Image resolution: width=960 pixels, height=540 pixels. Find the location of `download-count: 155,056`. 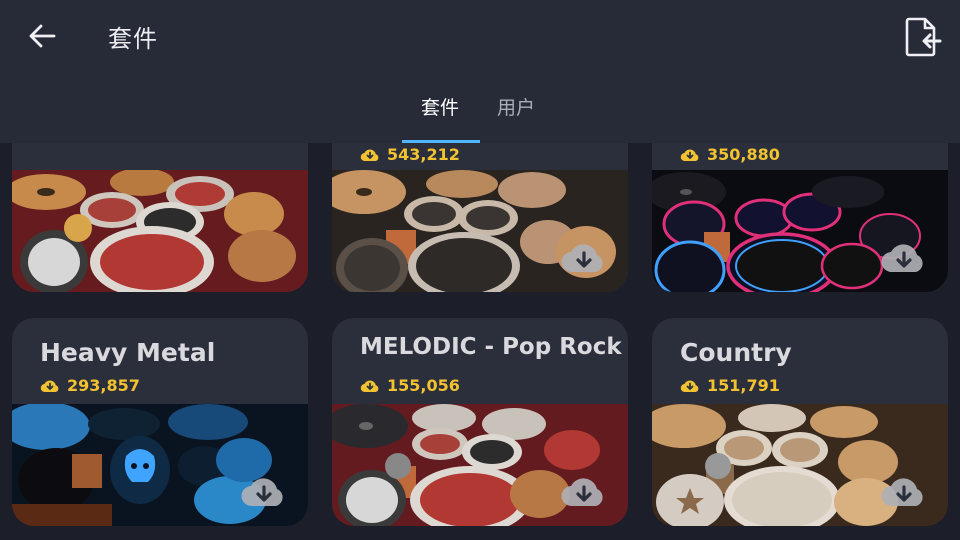

download-count: 155,056 is located at coordinates (410, 385).